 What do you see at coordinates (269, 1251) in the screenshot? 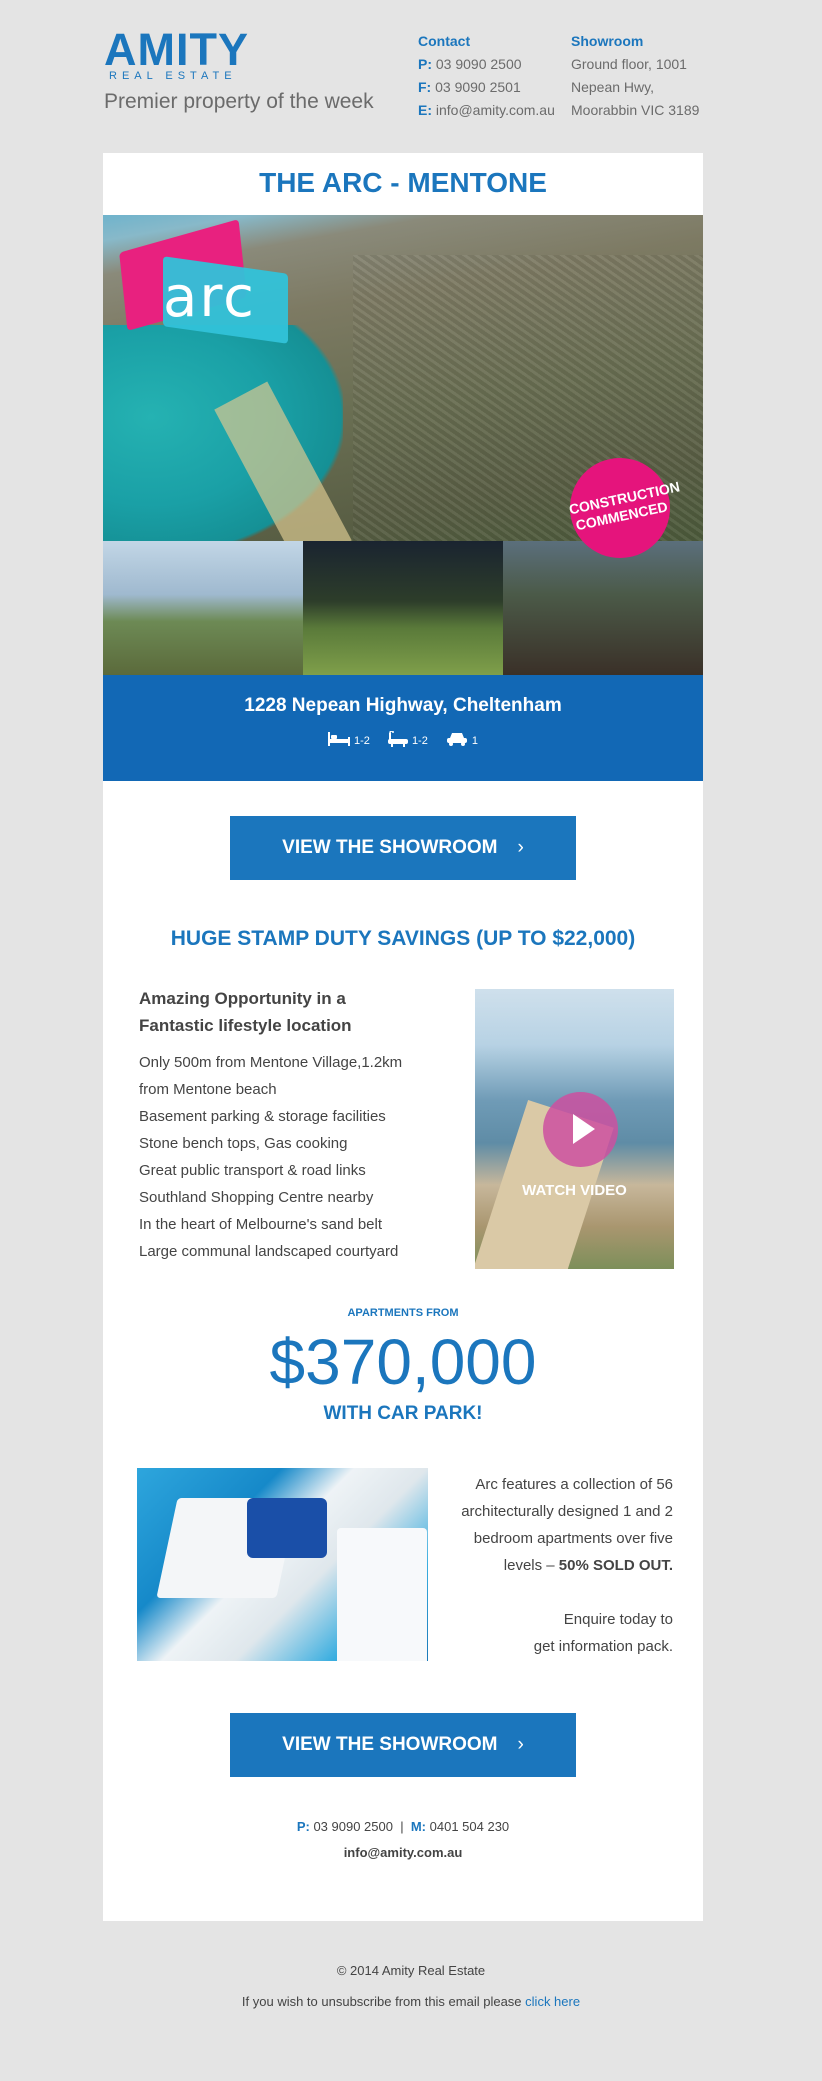
I see `list-item: Large communal landscaped courtyard` at bounding box center [269, 1251].